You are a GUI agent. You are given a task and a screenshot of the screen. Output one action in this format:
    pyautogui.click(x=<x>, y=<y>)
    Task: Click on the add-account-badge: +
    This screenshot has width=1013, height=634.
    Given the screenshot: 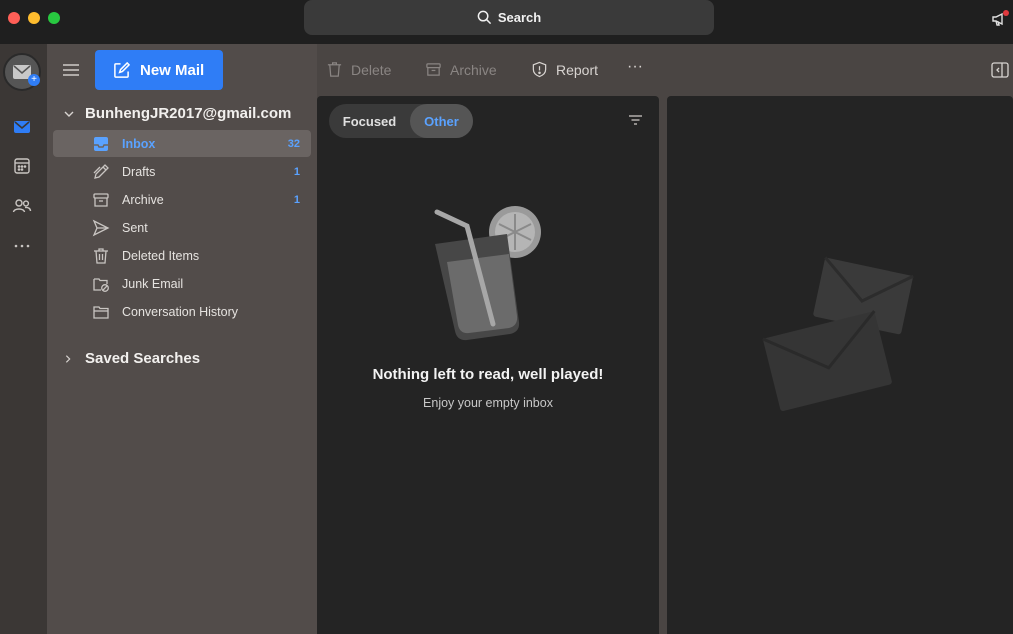 What is the action you would take?
    pyautogui.click(x=34, y=80)
    